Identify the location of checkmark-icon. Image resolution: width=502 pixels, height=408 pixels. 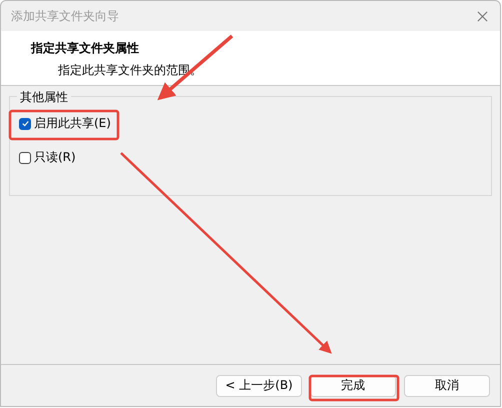
(25, 123).